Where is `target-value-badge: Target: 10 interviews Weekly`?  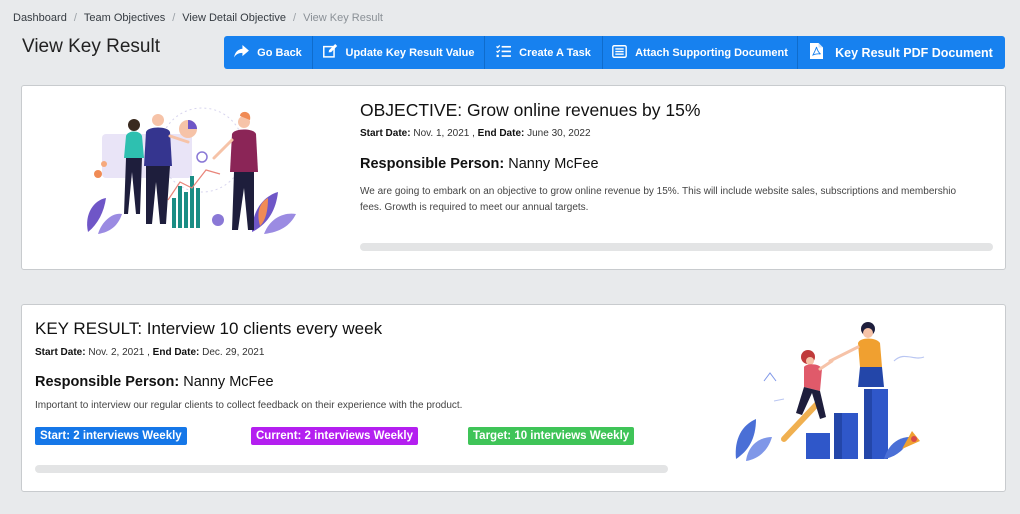 target-value-badge: Target: 10 interviews Weekly is located at coordinates (551, 436).